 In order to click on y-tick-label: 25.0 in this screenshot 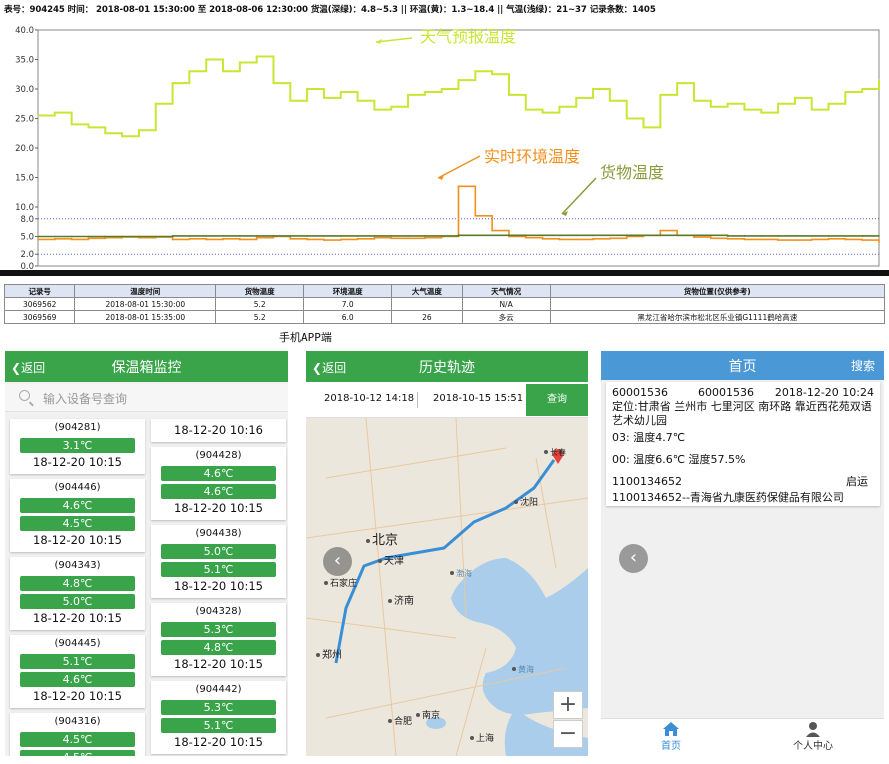, I will do `click(24, 120)`.